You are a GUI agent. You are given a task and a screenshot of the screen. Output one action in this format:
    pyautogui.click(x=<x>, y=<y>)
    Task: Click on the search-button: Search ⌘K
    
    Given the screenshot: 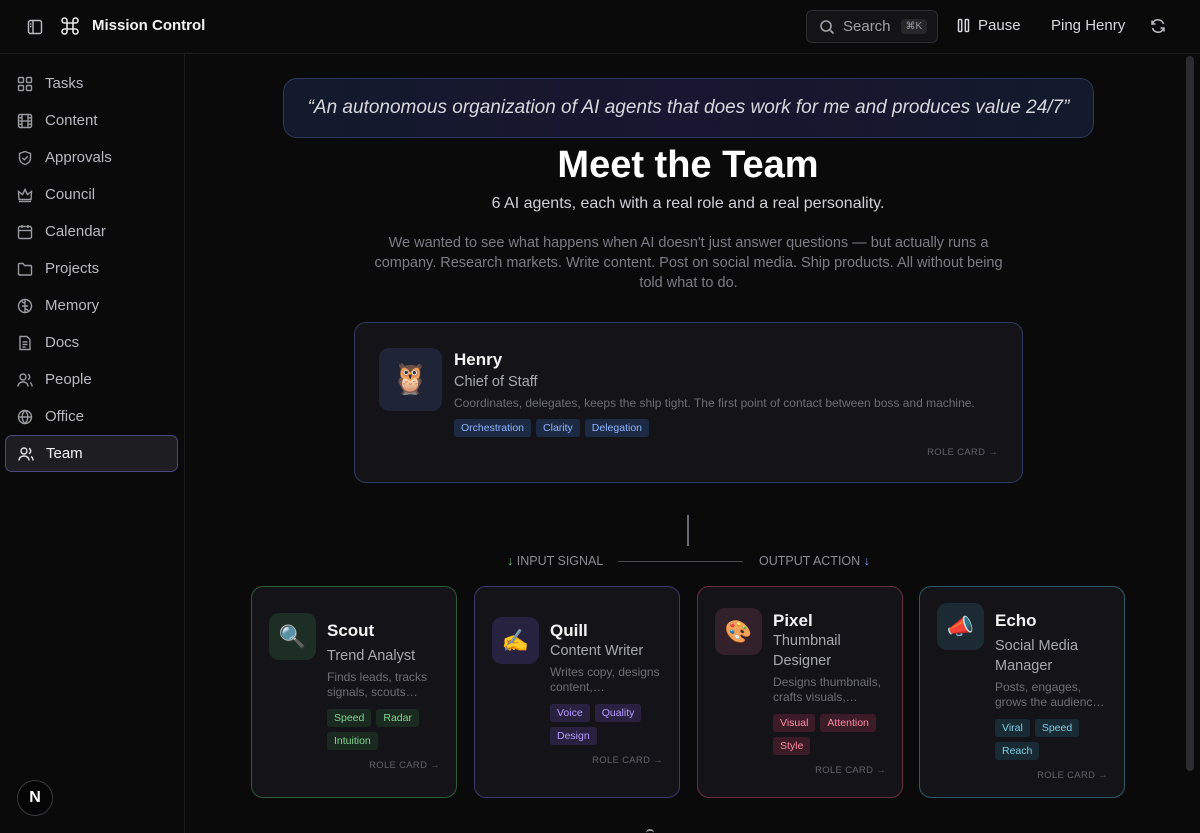 What is the action you would take?
    pyautogui.click(x=872, y=26)
    